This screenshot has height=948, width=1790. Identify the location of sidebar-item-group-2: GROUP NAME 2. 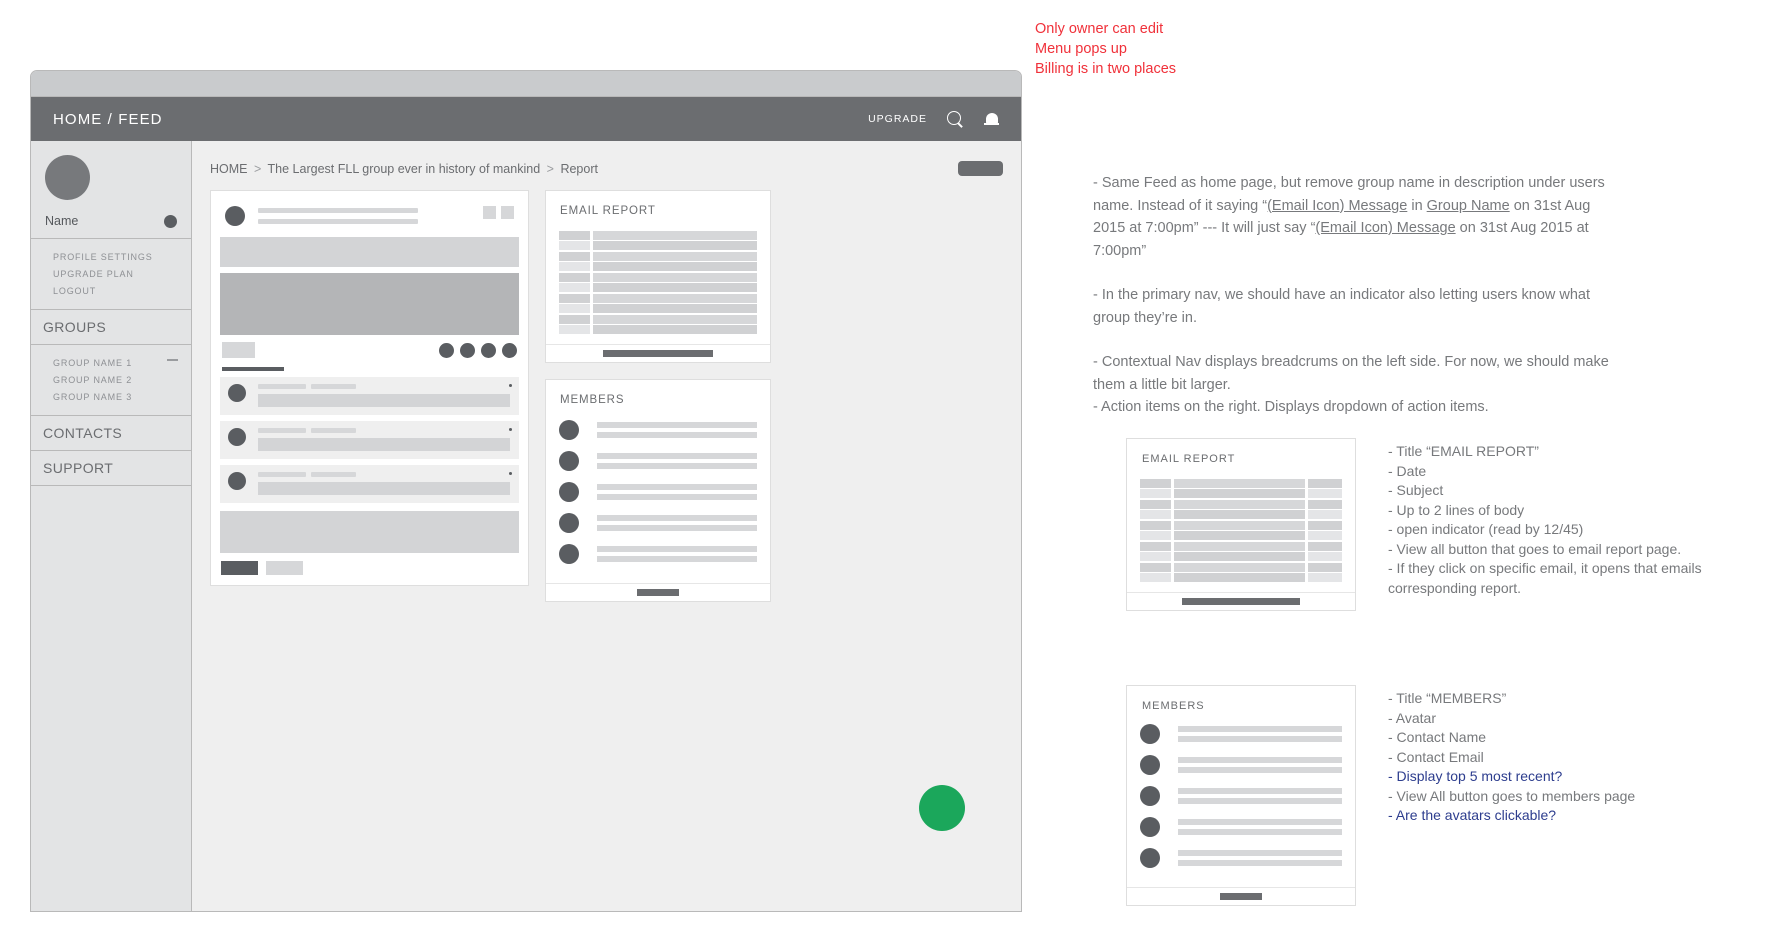
(111, 379).